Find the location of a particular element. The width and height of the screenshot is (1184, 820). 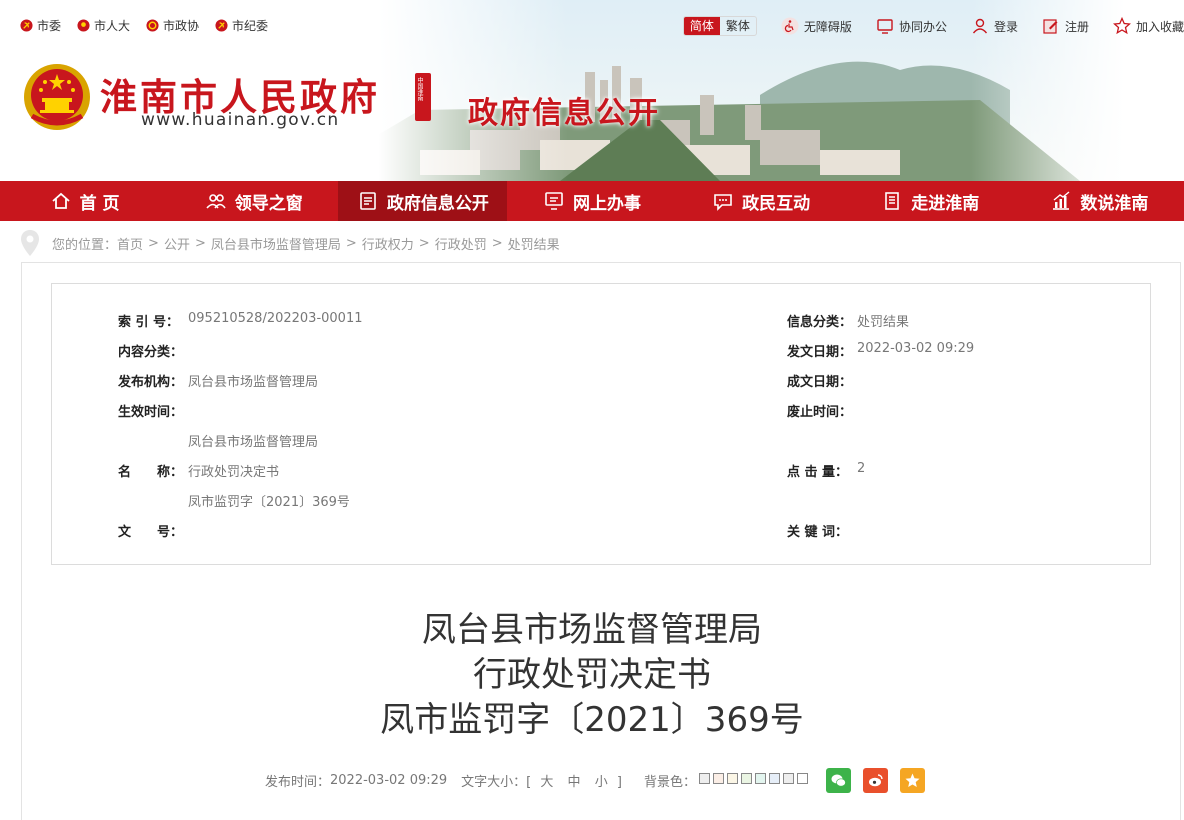

lang-traditional-button: 繁体 is located at coordinates (738, 26).